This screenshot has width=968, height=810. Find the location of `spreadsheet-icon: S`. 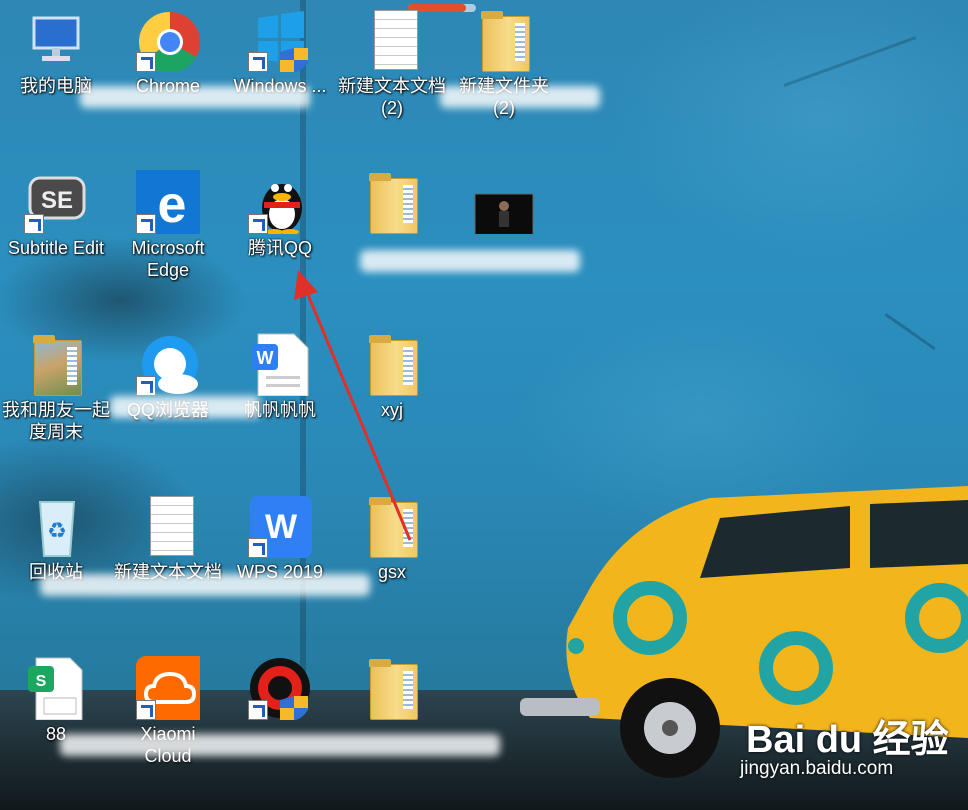

spreadsheet-icon: S is located at coordinates (56, 688).